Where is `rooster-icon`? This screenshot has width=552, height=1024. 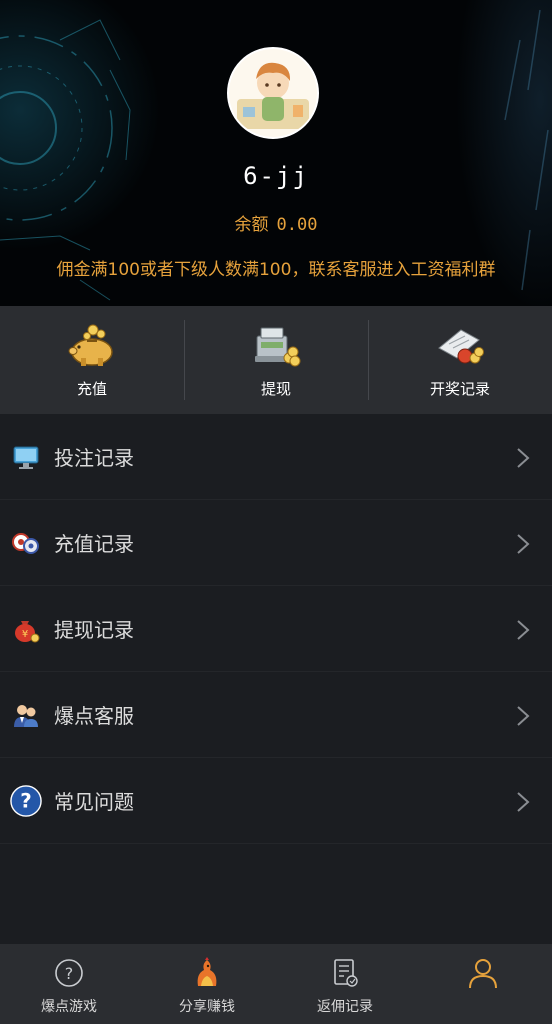
rooster-icon is located at coordinates (207, 971).